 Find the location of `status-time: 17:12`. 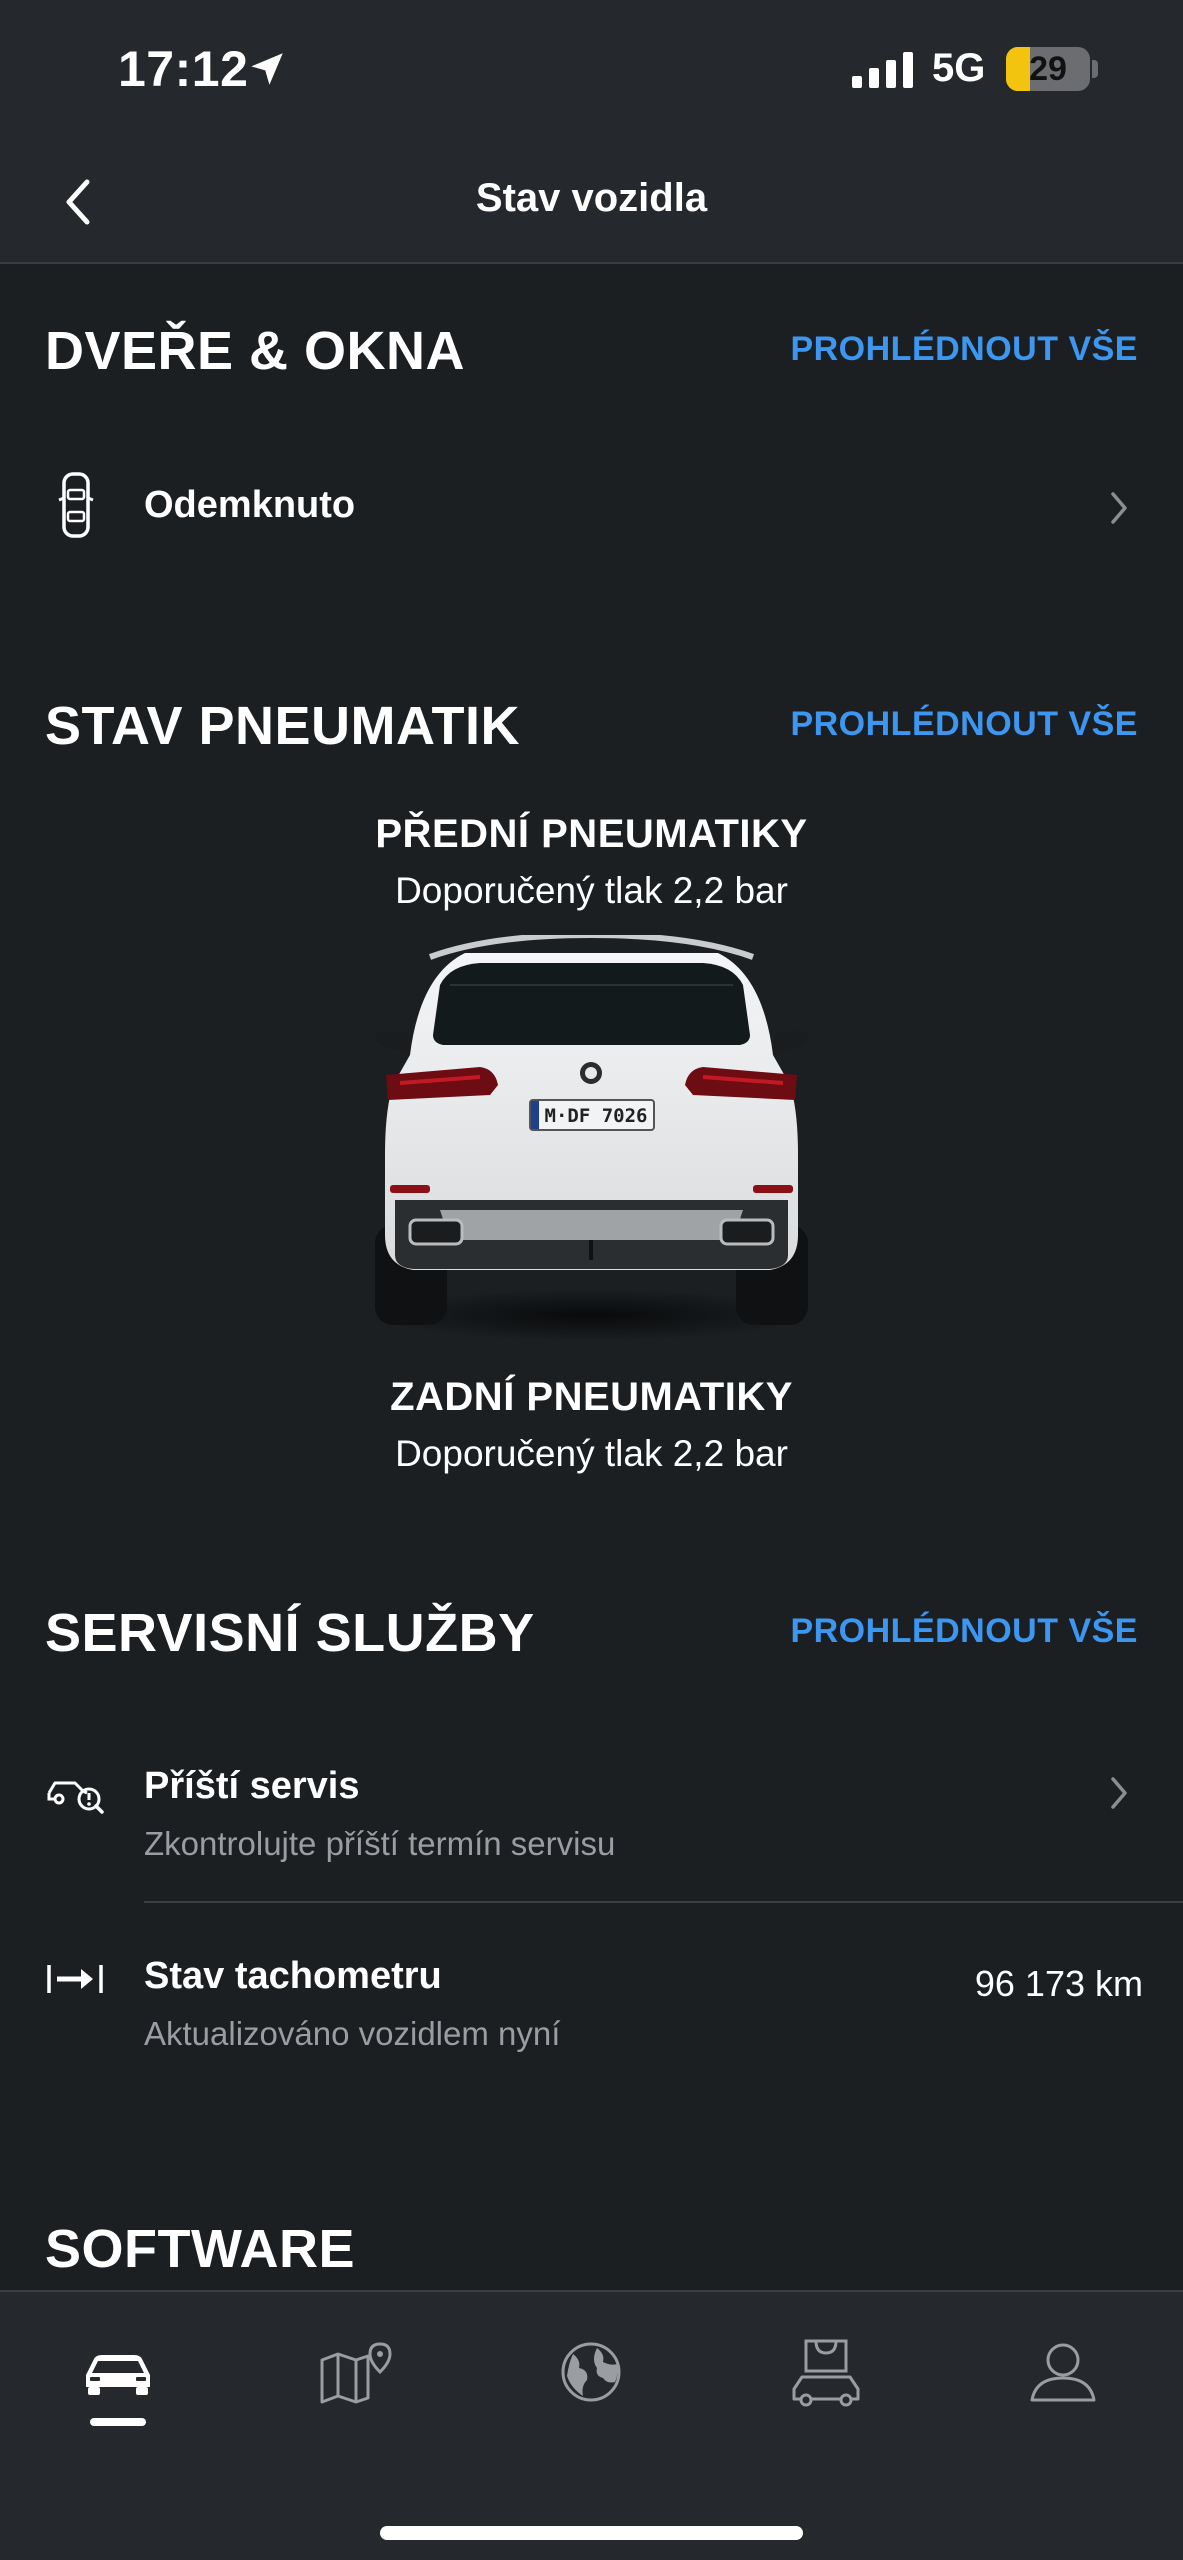

status-time: 17:12 is located at coordinates (183, 69).